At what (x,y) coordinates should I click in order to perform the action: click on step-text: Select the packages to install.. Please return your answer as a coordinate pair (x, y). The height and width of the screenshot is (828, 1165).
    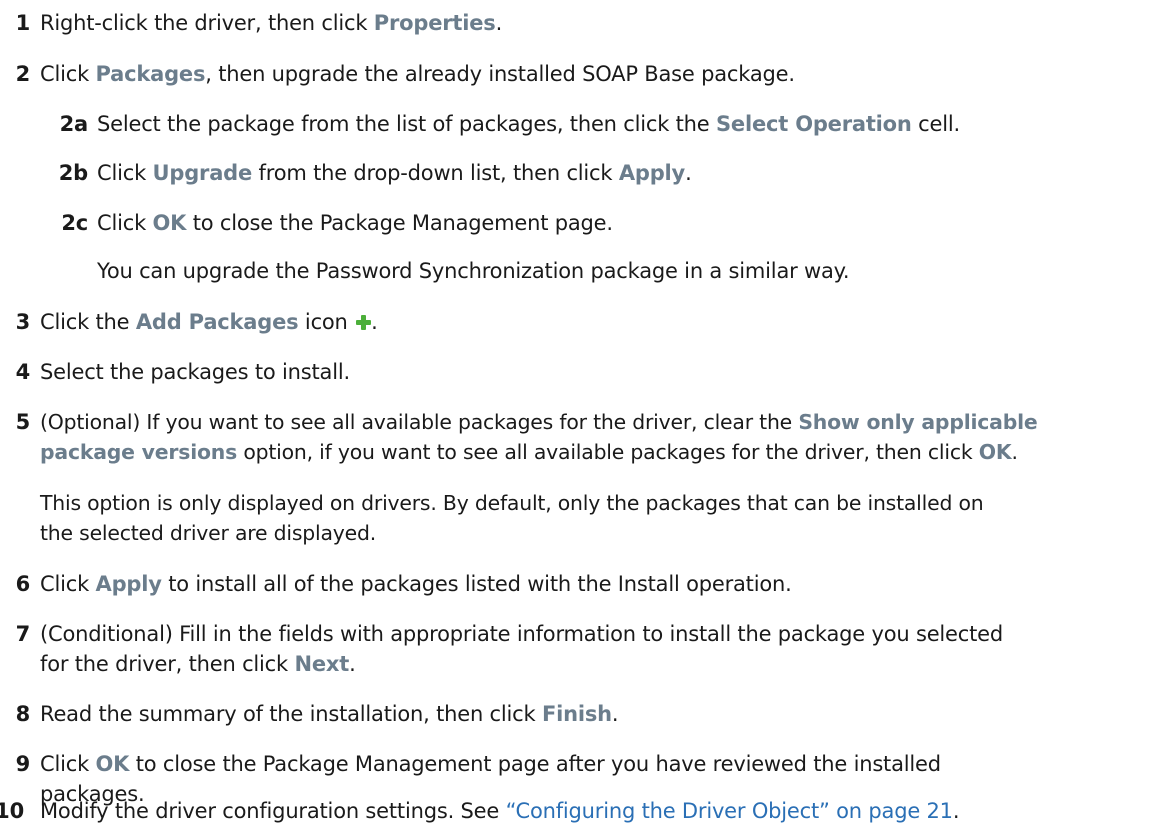
    Looking at the image, I should click on (195, 372).